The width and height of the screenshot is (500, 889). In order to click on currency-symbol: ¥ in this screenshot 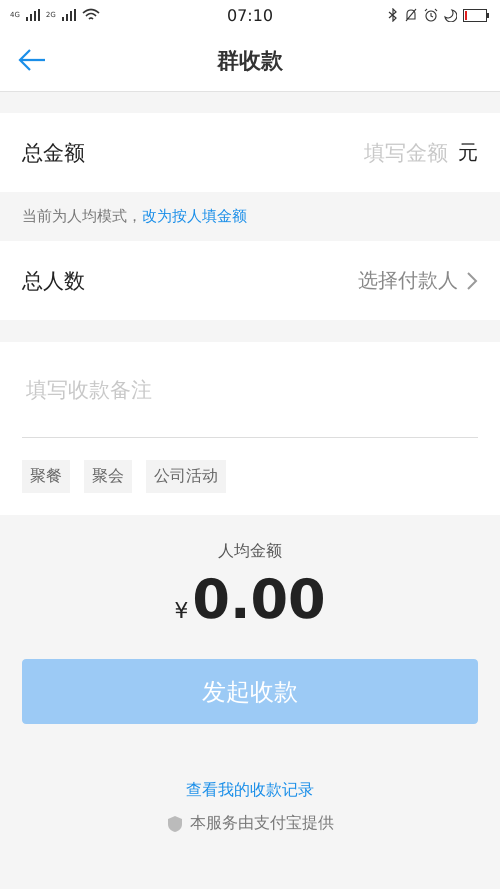, I will do `click(181, 611)`.